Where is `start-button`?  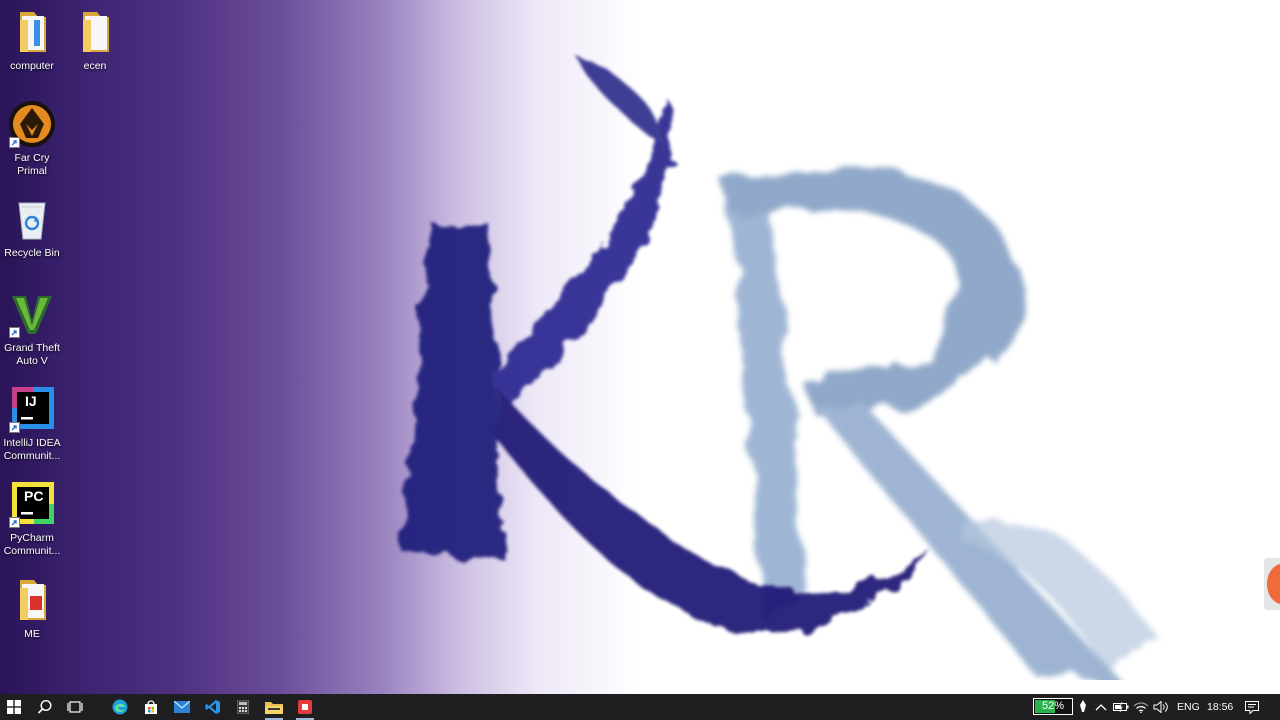 start-button is located at coordinates (14, 707).